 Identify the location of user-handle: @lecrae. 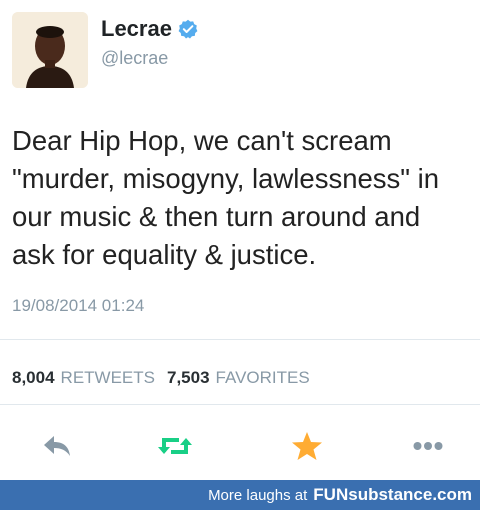
(149, 58).